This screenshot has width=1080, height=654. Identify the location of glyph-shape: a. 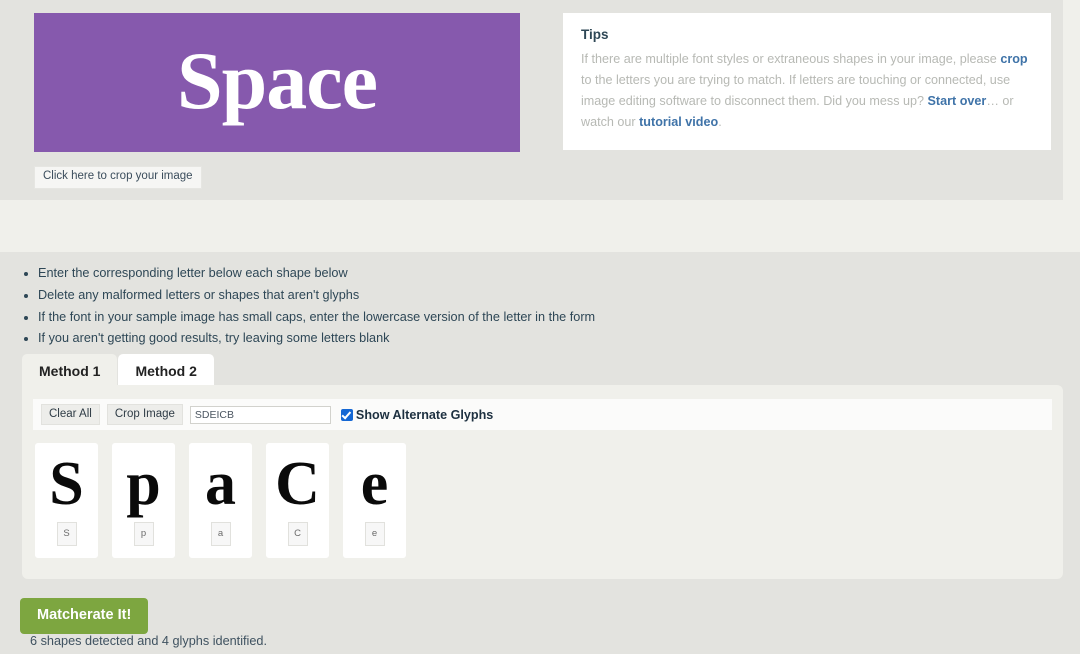
(220, 483).